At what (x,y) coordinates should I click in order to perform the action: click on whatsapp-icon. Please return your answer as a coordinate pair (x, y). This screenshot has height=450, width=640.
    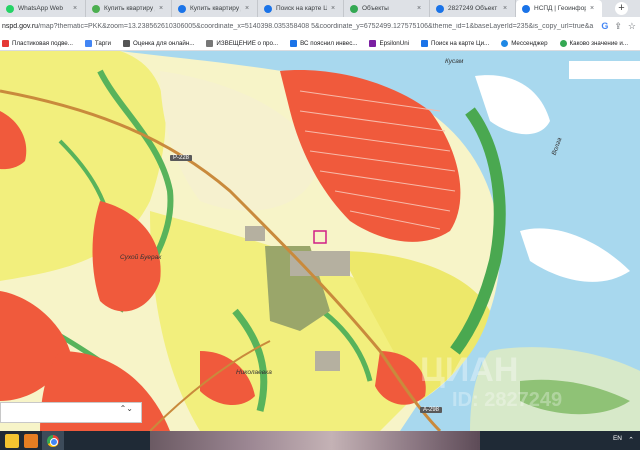
    Looking at the image, I should click on (10, 8).